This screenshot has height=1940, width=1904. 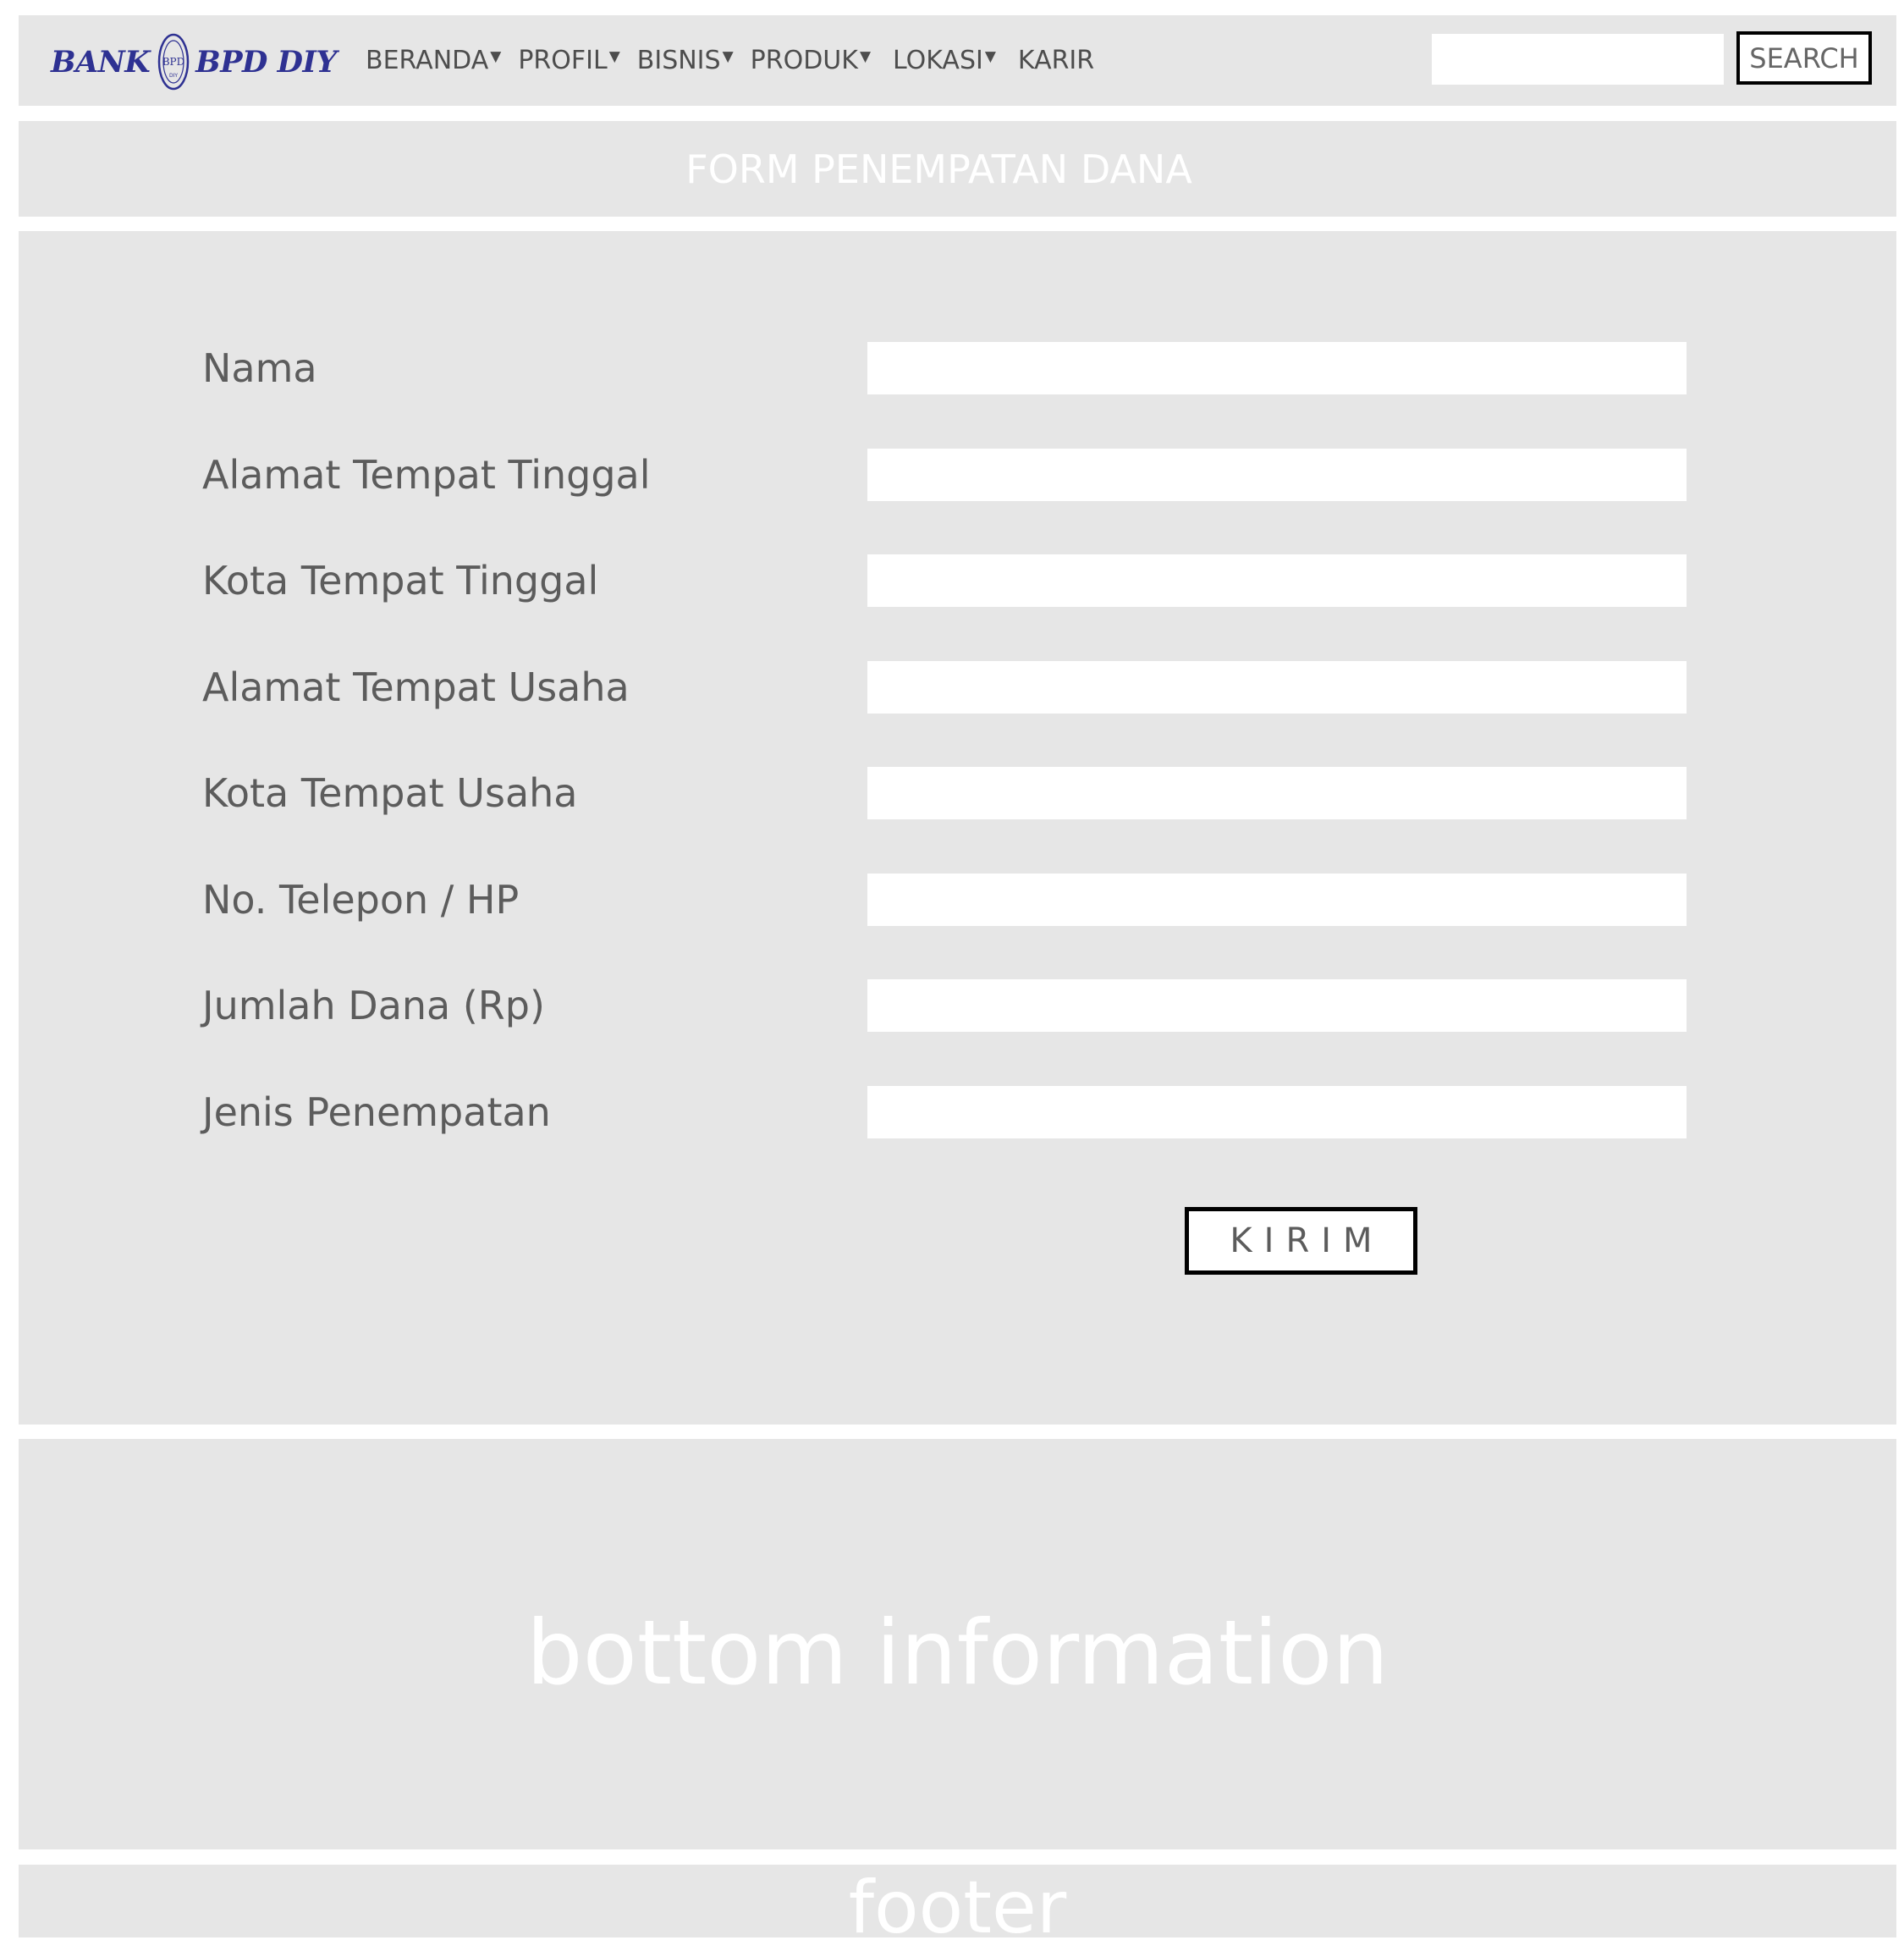 What do you see at coordinates (194, 62) in the screenshot?
I see `bank-logo: BANK BPD DIY BPD DIY` at bounding box center [194, 62].